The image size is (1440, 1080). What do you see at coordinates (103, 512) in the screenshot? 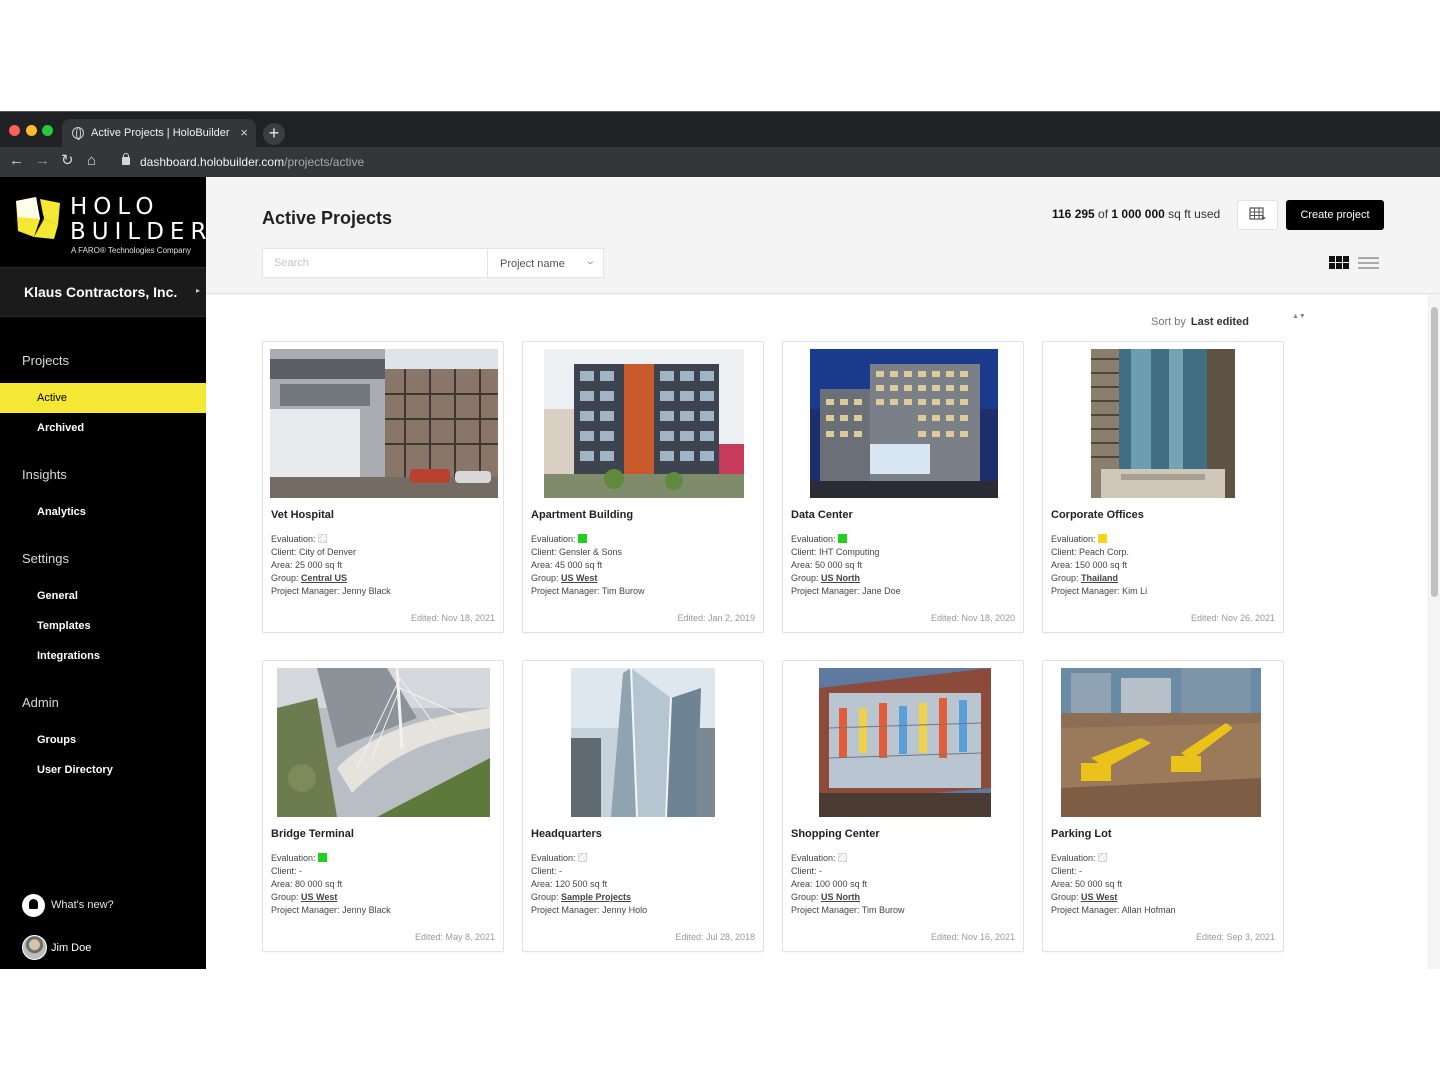
I see `sidebar-item-analytics: Analytics` at bounding box center [103, 512].